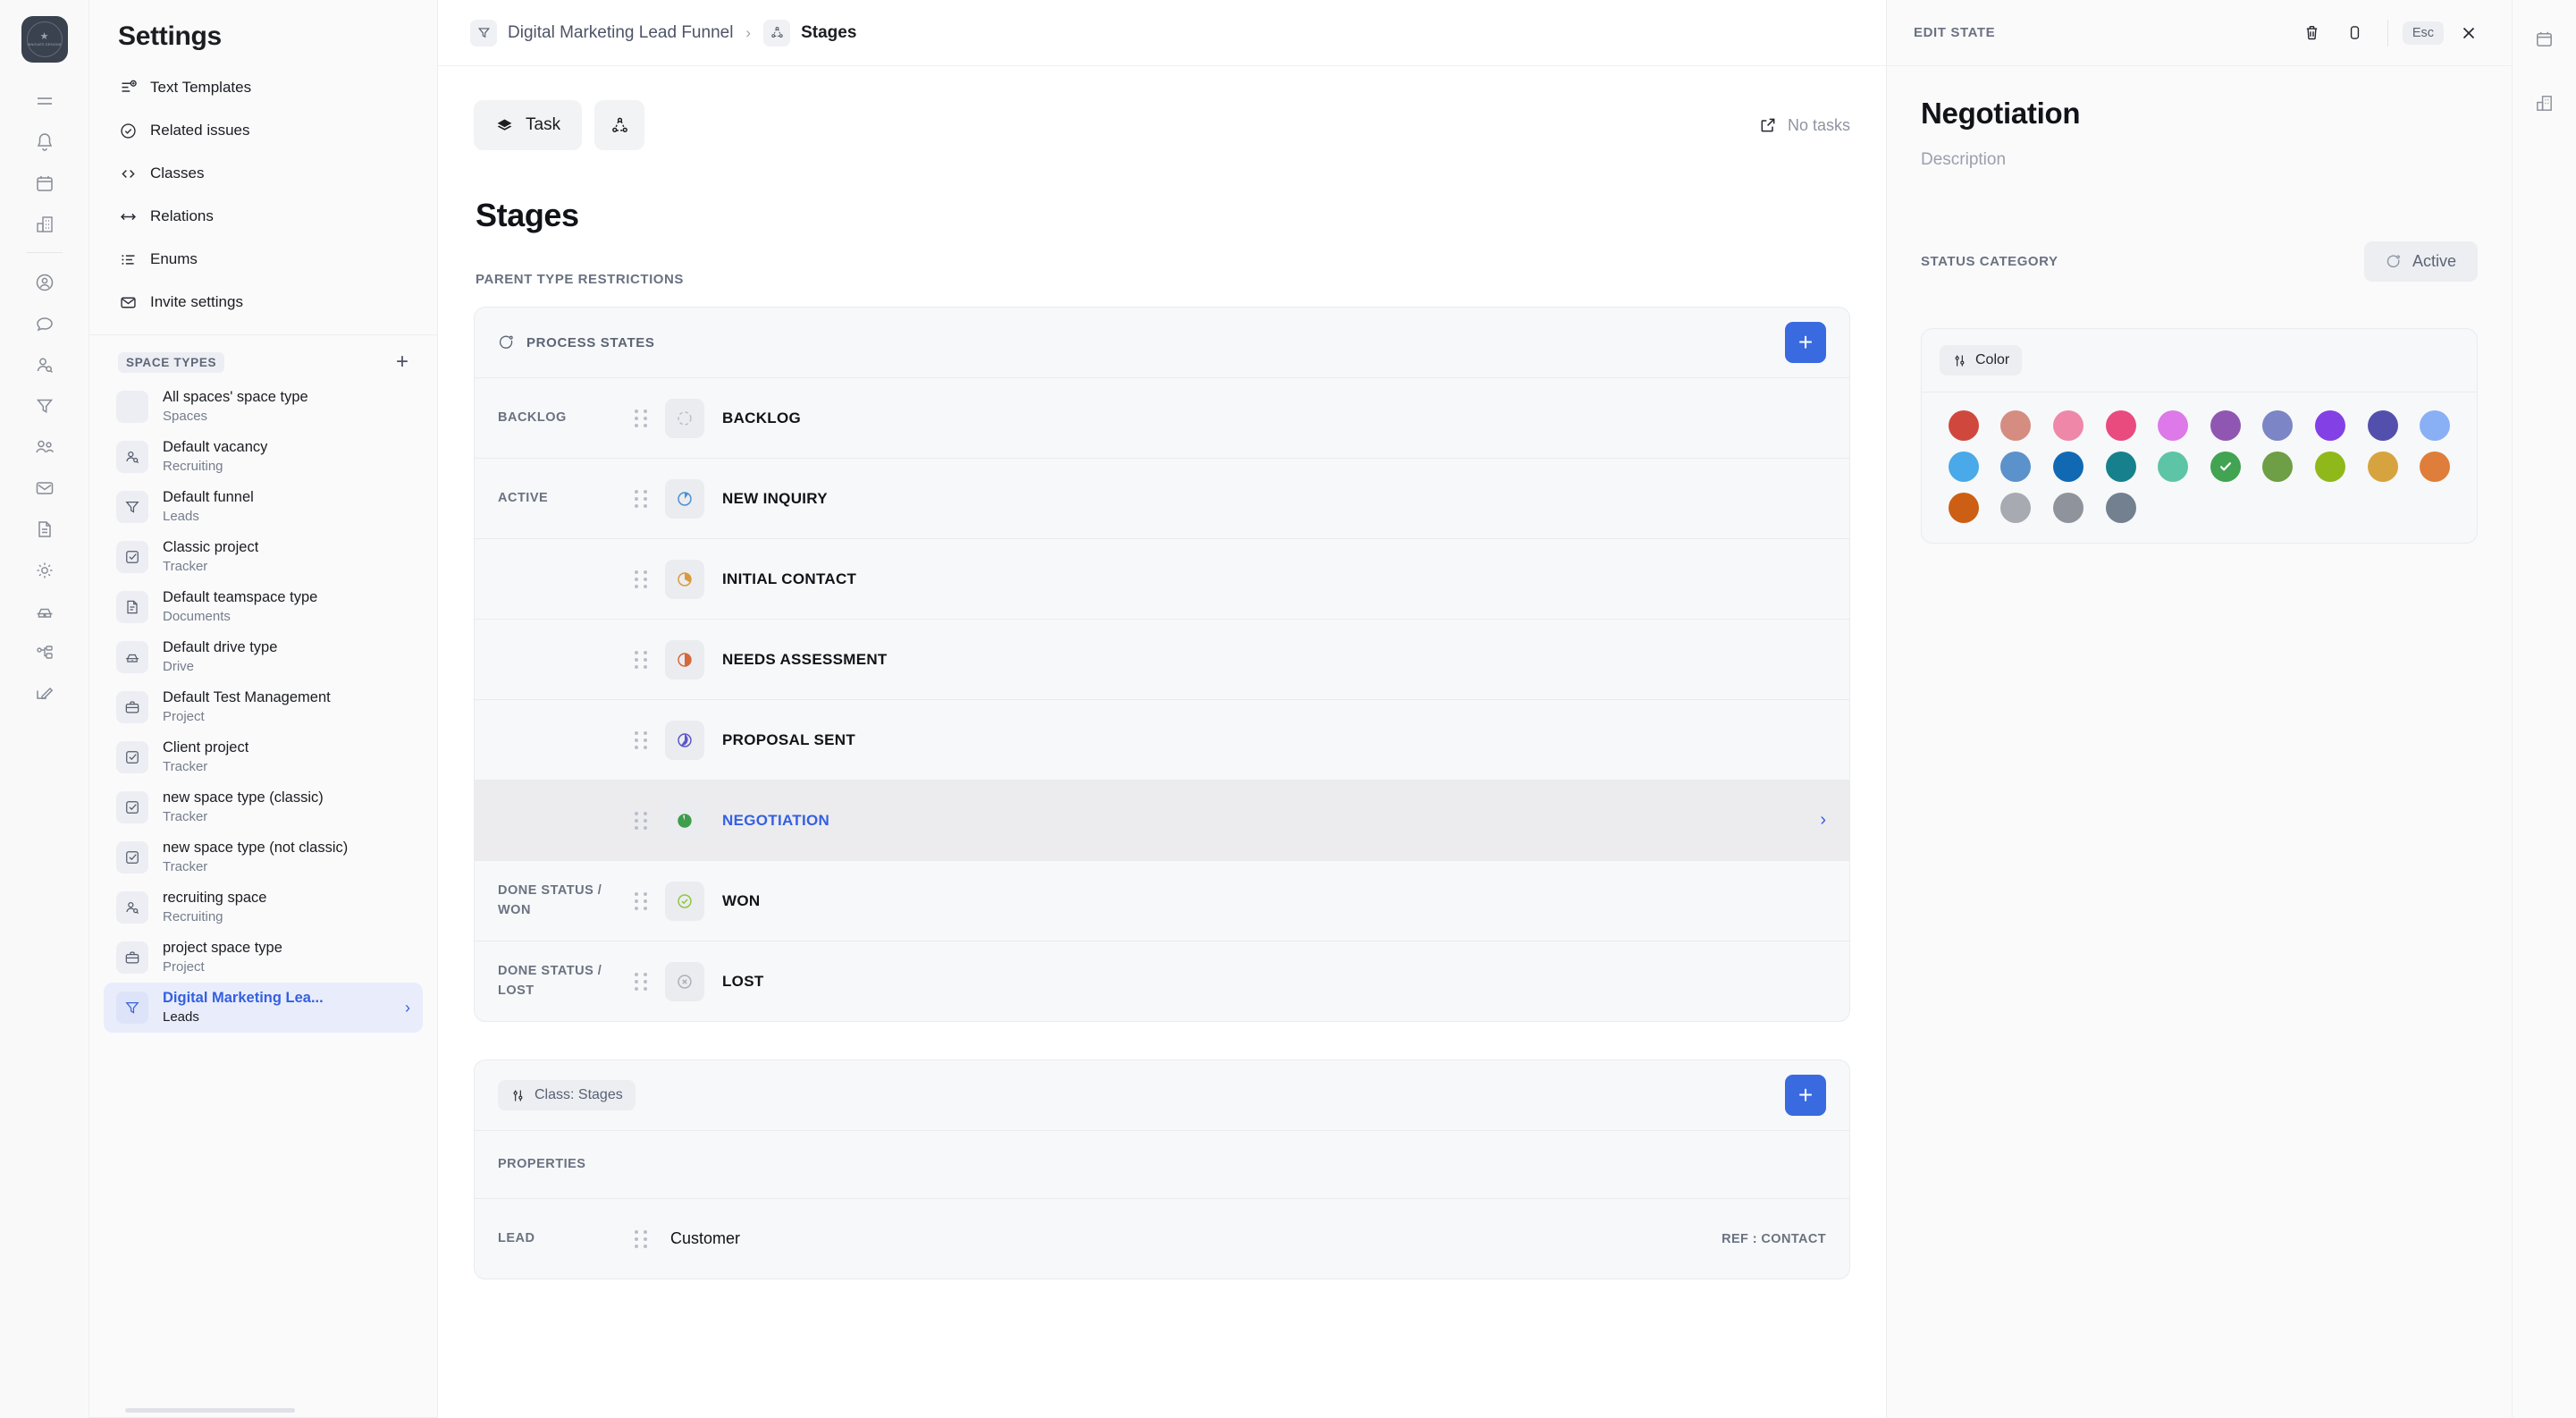 The height and width of the screenshot is (1418, 2576). I want to click on tab-process, so click(619, 125).